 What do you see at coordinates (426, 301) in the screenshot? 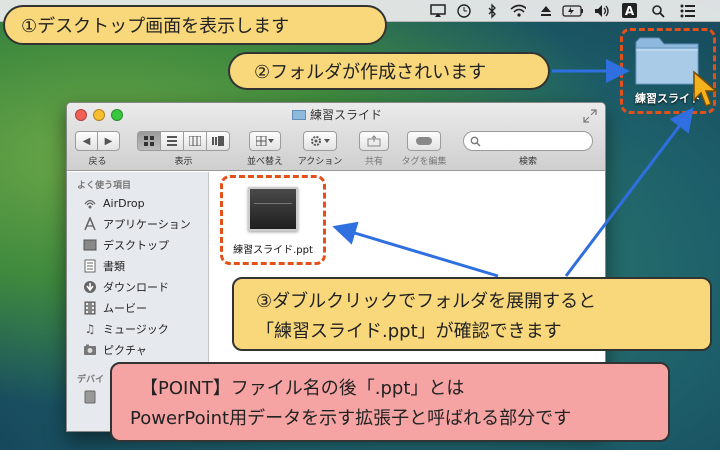
I see `callout-step3-line1: ③ダブルクリックでフォルダを展開すると` at bounding box center [426, 301].